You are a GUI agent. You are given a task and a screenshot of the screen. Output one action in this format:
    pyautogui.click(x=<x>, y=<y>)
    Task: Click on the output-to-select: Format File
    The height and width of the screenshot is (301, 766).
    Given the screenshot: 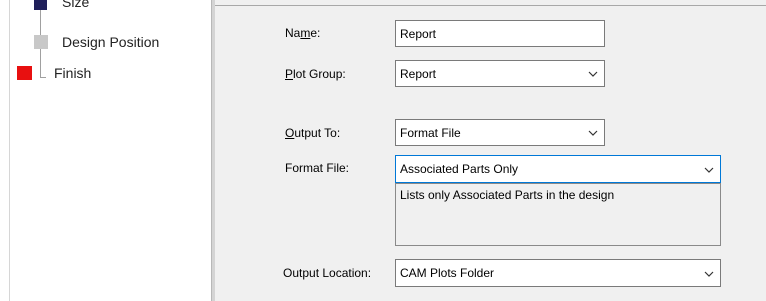 What is the action you would take?
    pyautogui.click(x=500, y=132)
    